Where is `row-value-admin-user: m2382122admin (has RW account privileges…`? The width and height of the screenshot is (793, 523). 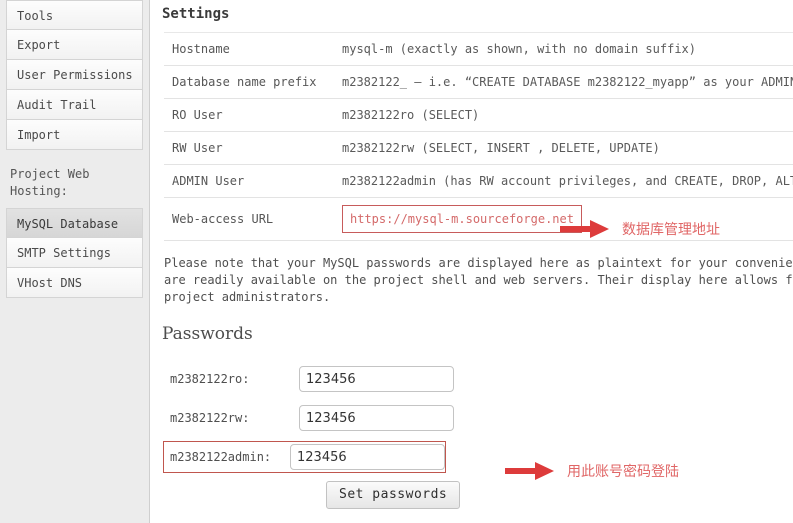 row-value-admin-user: m2382122admin (has RW account privileges… is located at coordinates (567, 181).